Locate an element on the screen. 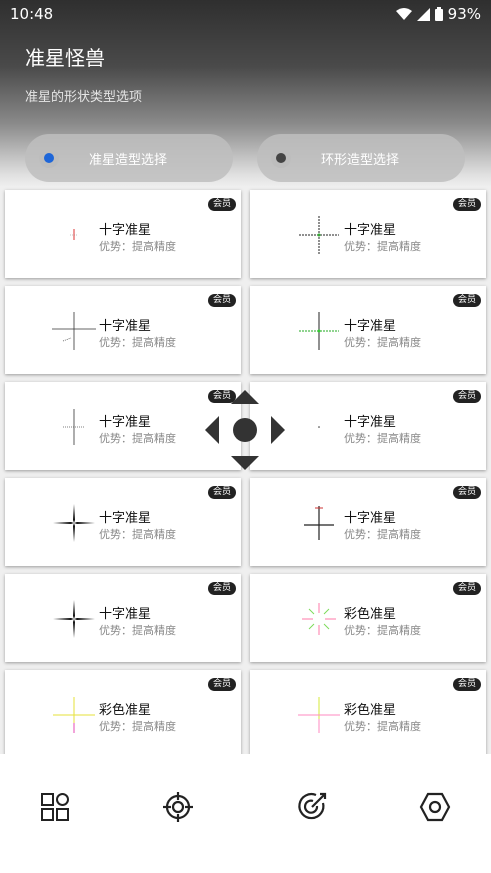 This screenshot has width=491, height=873. bottom-nav is located at coordinates (245, 813).